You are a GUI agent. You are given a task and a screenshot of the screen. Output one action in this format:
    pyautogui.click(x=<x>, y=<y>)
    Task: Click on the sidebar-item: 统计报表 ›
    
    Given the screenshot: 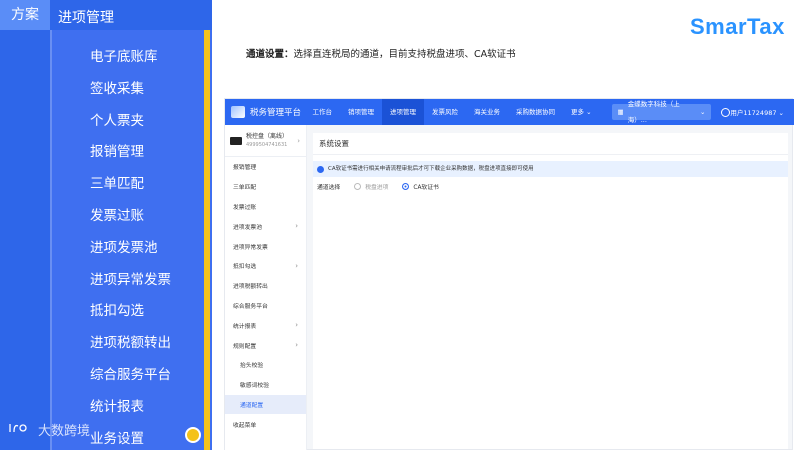 What is the action you would take?
    pyautogui.click(x=265, y=325)
    